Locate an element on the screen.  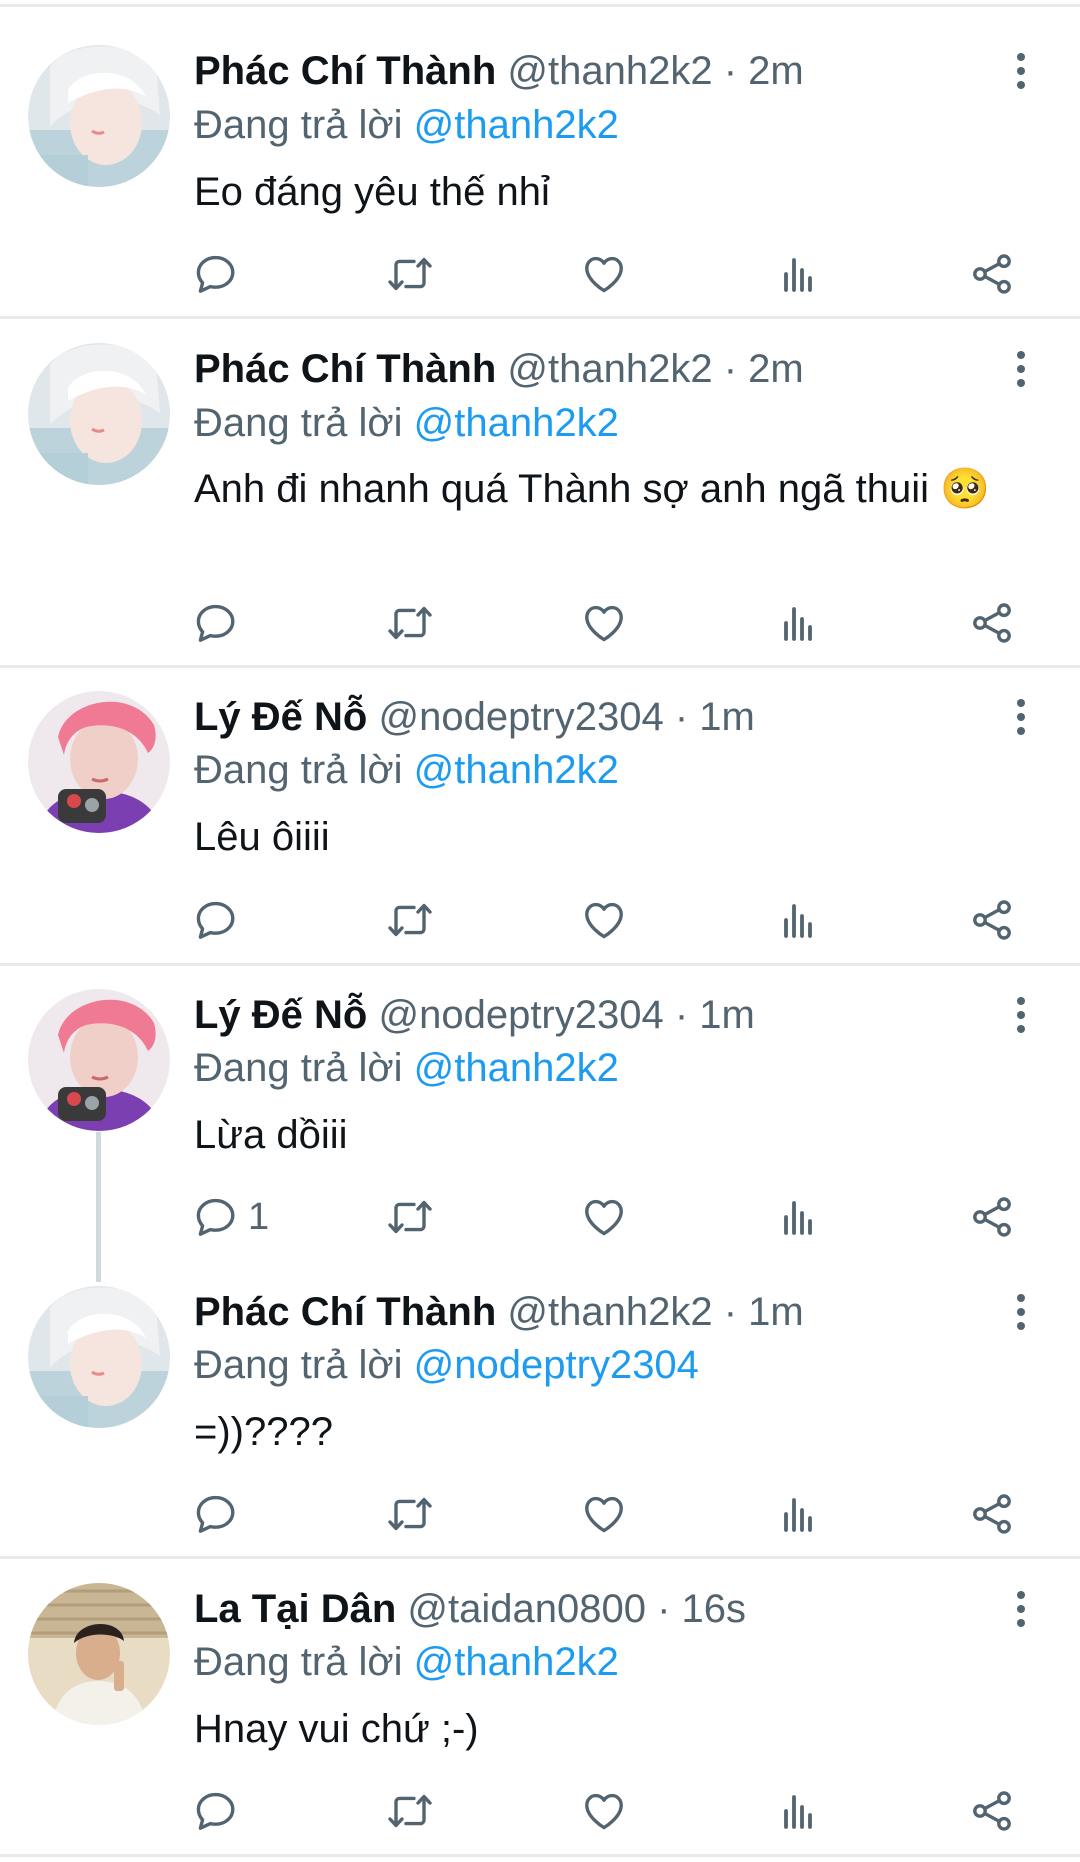
share-icon is located at coordinates (992, 1811).